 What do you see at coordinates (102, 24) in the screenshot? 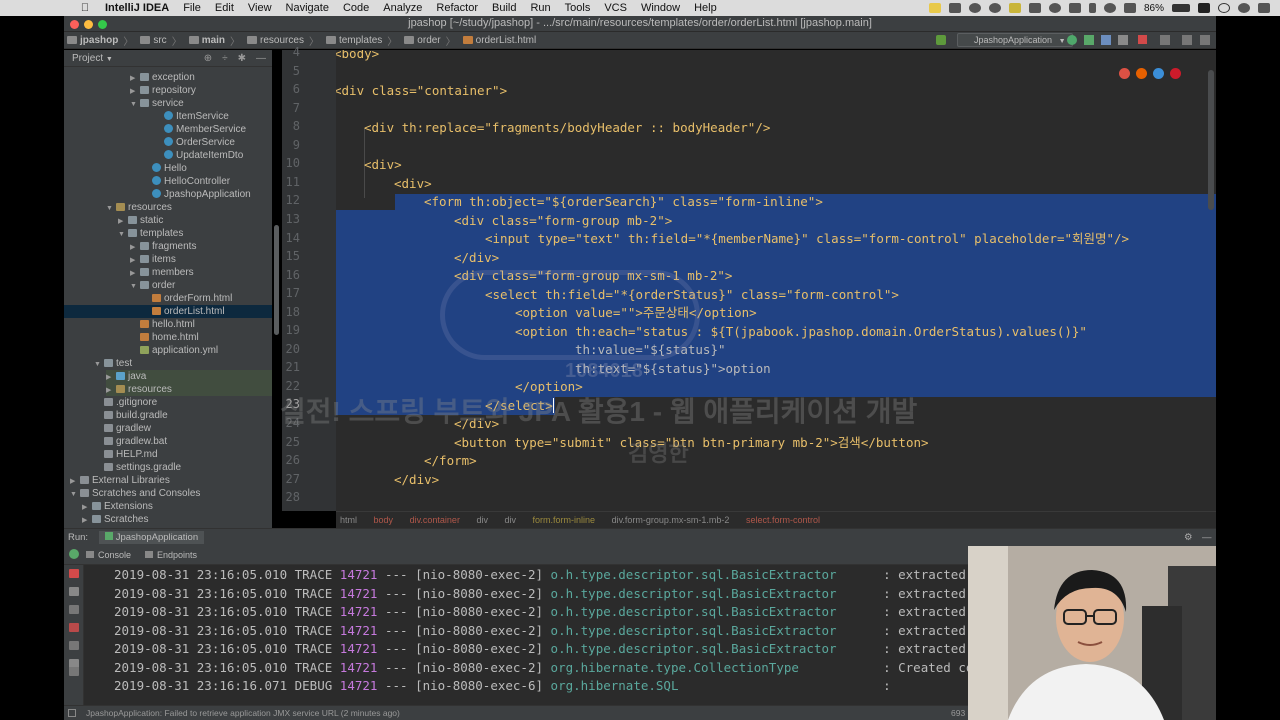
I see `maximize-window-button` at bounding box center [102, 24].